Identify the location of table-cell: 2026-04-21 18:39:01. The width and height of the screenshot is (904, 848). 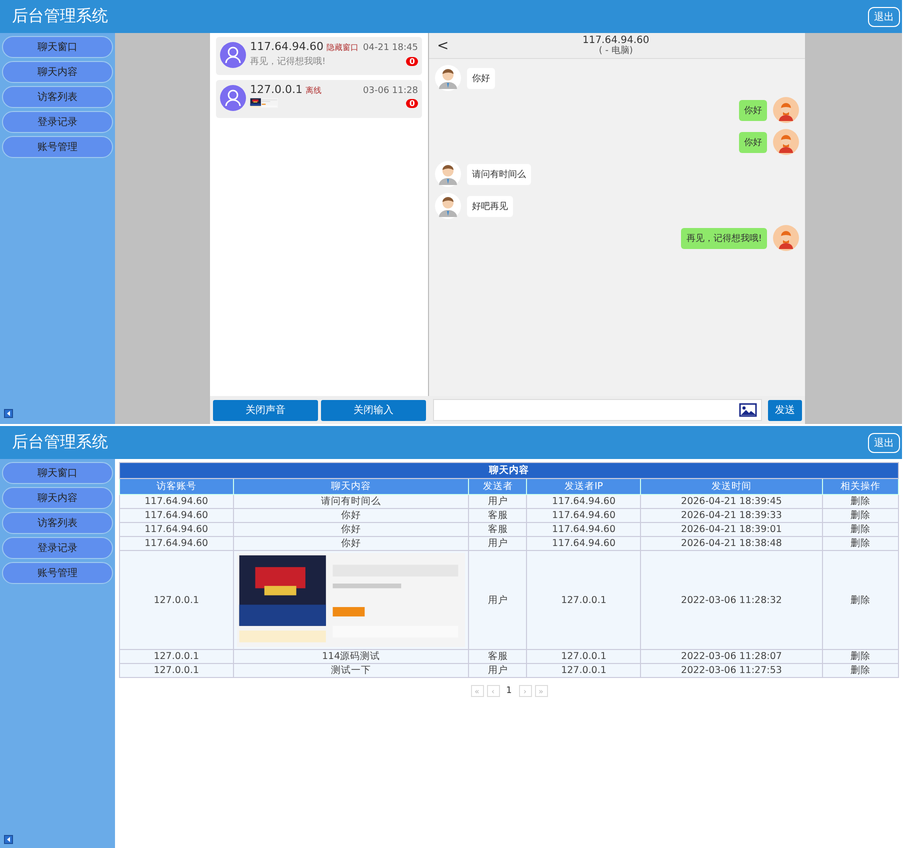
(731, 529).